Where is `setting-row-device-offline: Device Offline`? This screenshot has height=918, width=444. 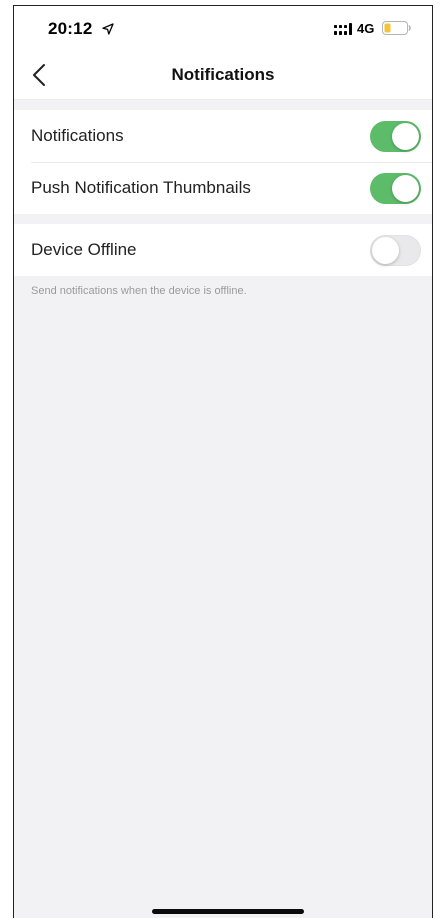 setting-row-device-offline: Device Offline is located at coordinates (223, 250).